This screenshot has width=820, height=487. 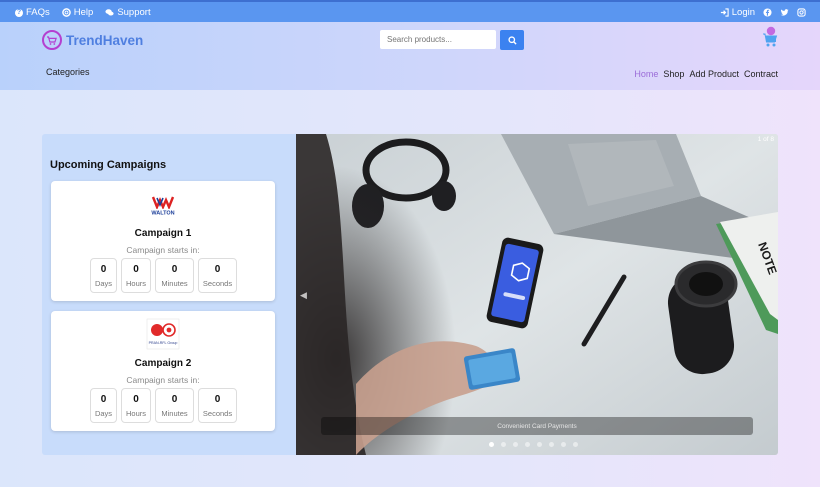 I want to click on slide-indicators, so click(x=533, y=444).